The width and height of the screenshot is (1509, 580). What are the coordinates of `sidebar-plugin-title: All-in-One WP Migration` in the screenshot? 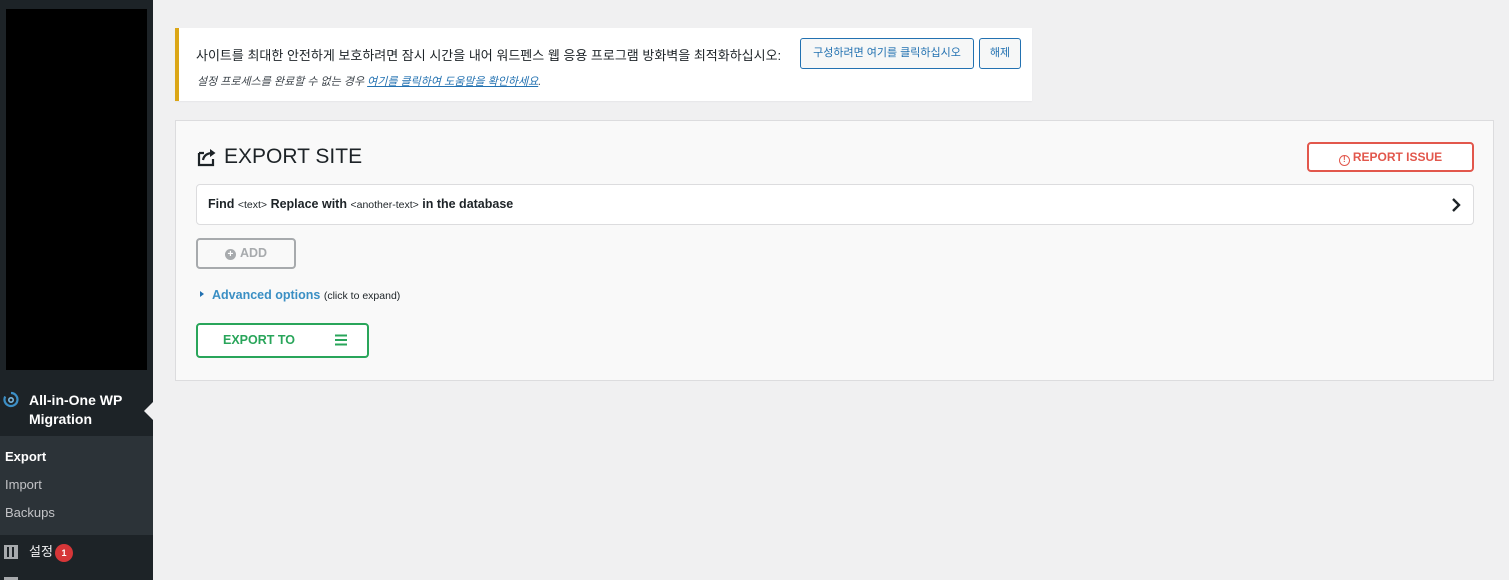 It's located at (76, 409).